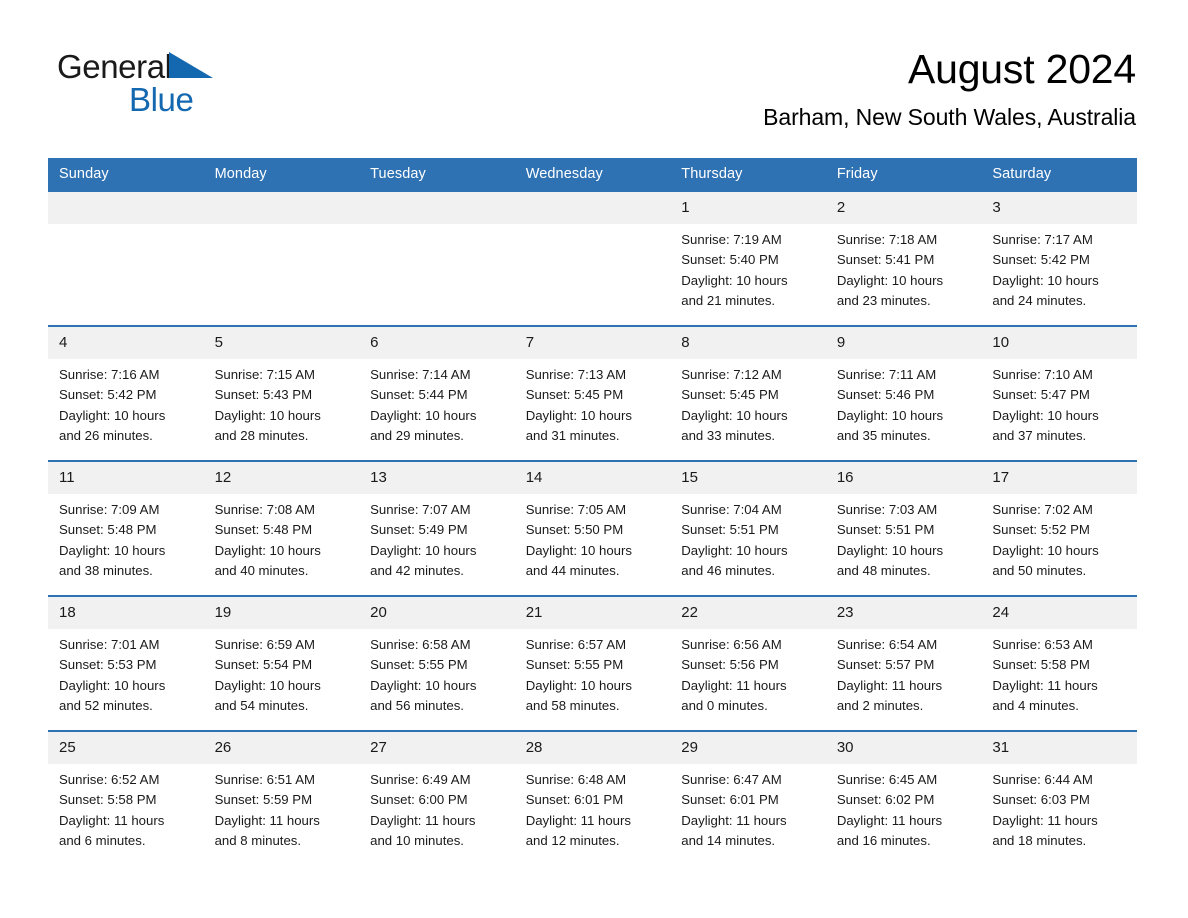 The image size is (1188, 918). I want to click on sunset-text: Sunset: 5:42 PM, so click(108, 395).